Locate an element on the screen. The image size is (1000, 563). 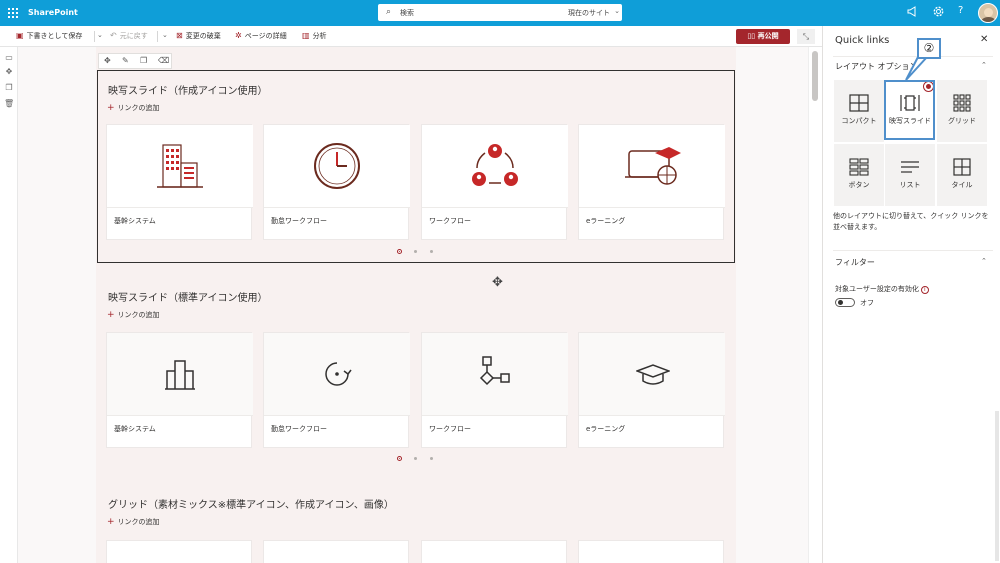
layout-compact-button: コンパクト is located at coordinates (859, 111).